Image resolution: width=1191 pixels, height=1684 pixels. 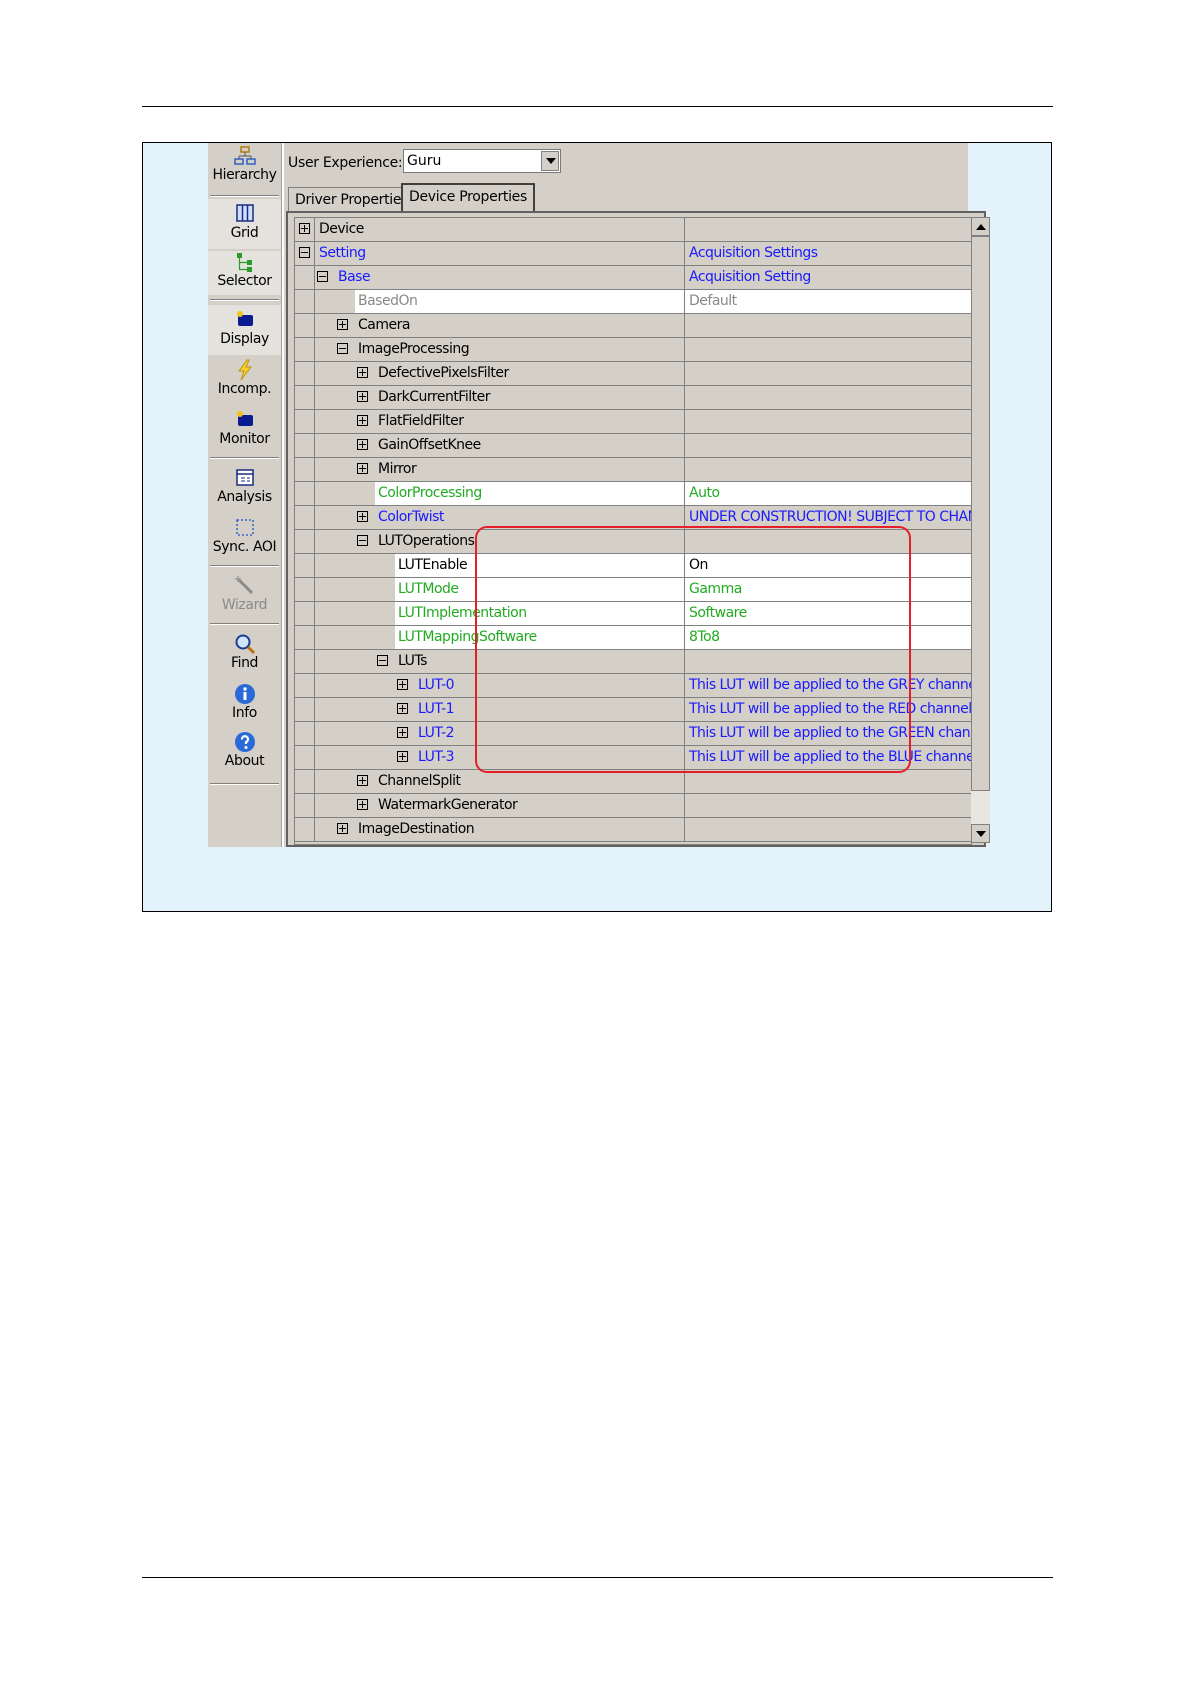 I want to click on property-name-cell: LUTs, so click(x=490, y=661).